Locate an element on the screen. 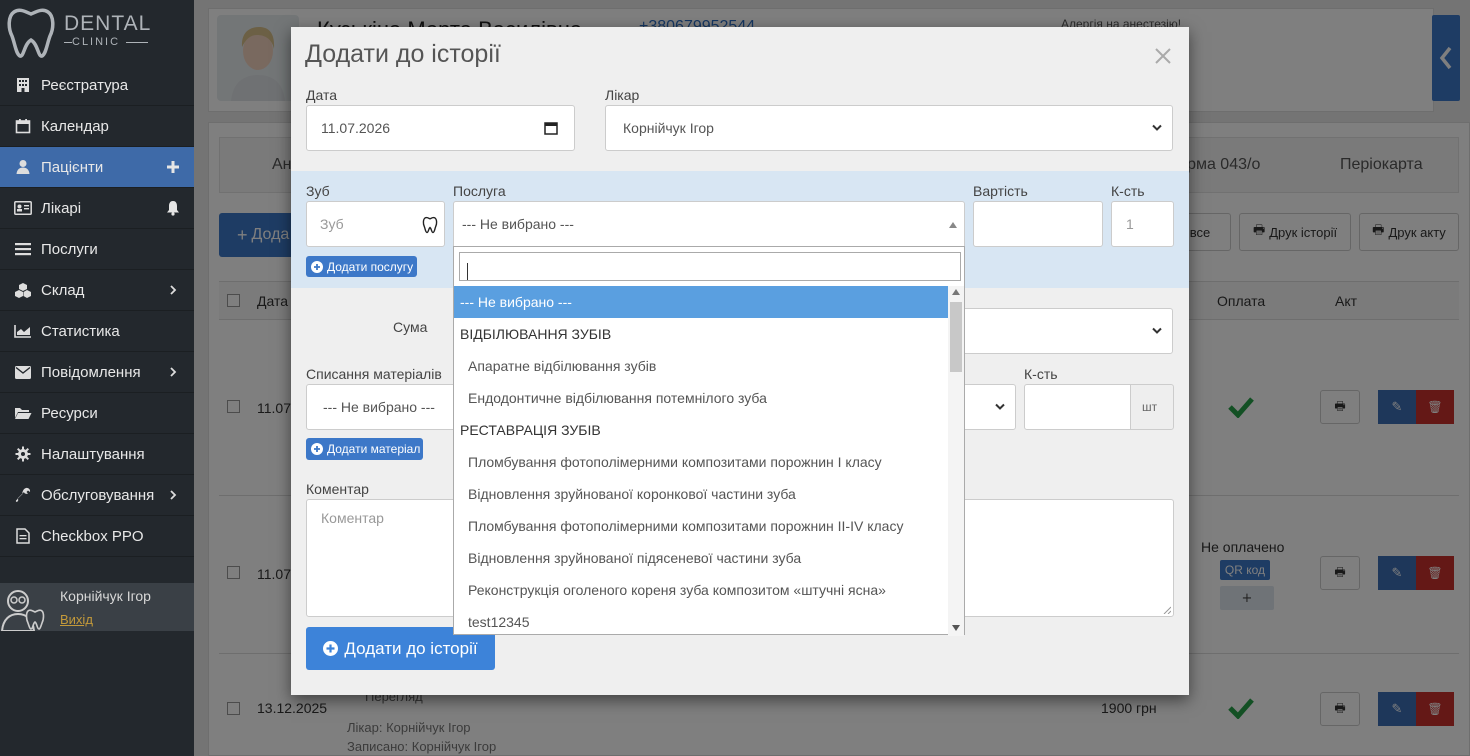 This screenshot has height=756, width=1470. scroll-down-icon is located at coordinates (956, 628).